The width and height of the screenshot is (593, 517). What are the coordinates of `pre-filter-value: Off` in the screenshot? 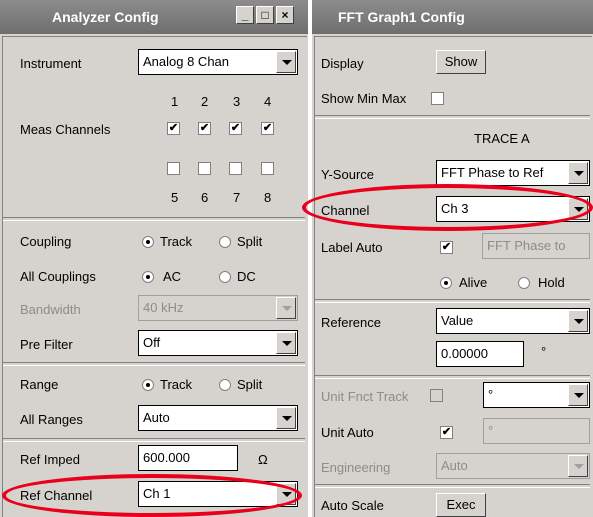 It's located at (152, 342).